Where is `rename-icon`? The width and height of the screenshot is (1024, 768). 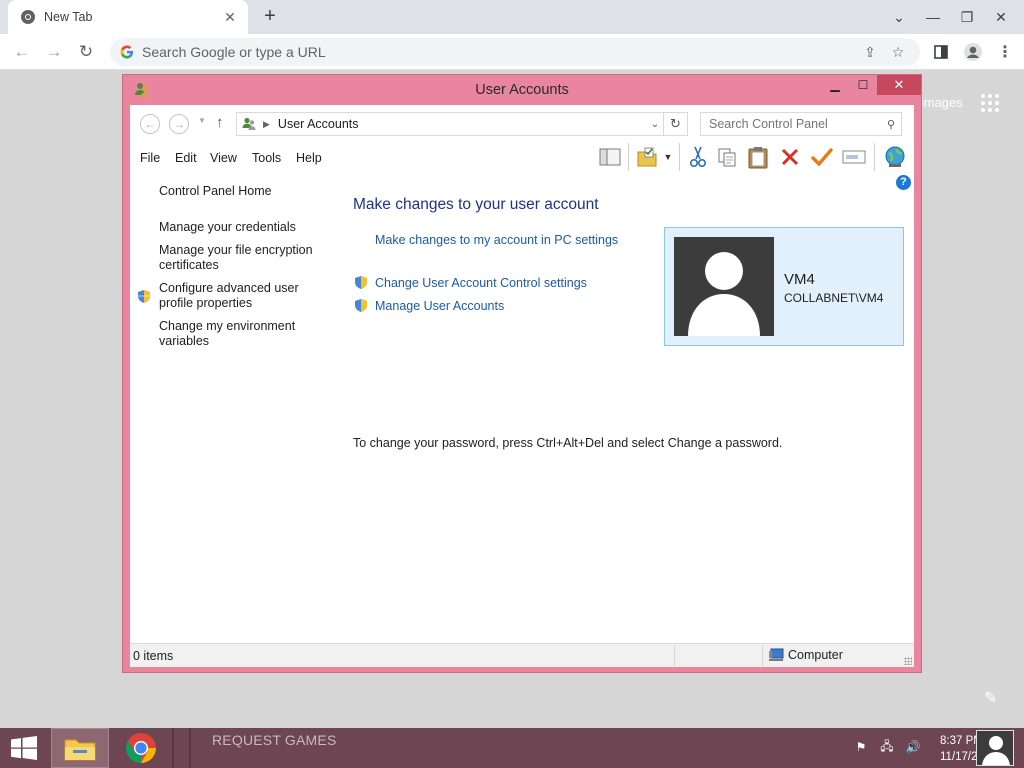 rename-icon is located at coordinates (854, 157).